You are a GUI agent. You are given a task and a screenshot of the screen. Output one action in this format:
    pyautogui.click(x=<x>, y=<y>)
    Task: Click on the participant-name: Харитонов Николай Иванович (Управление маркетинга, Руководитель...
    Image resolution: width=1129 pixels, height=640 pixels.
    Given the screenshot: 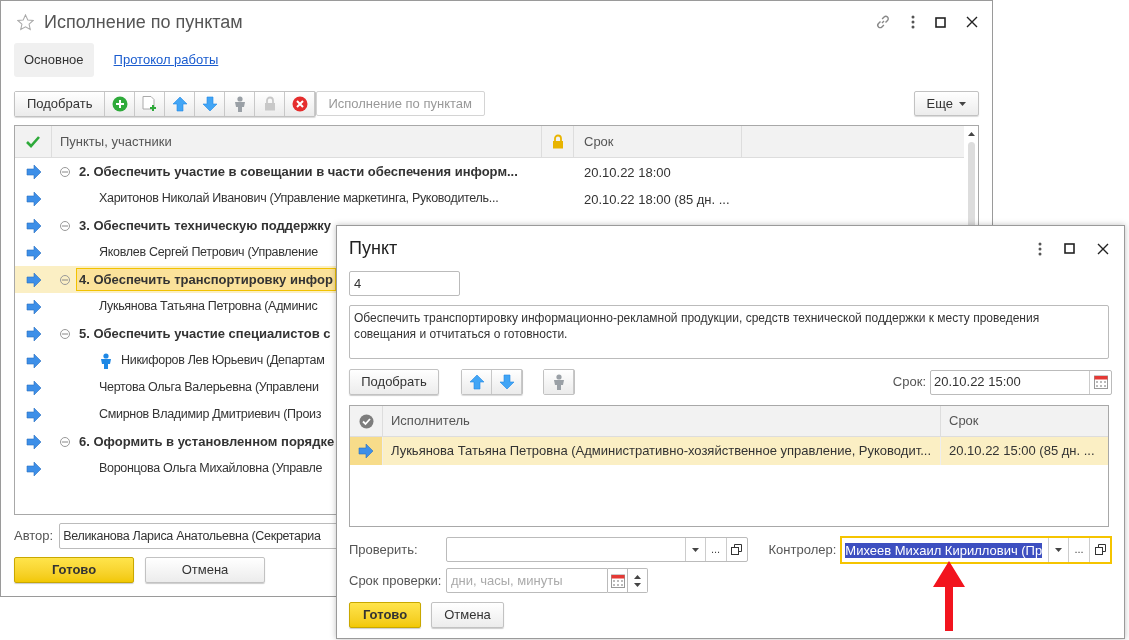 What is the action you would take?
    pyautogui.click(x=299, y=199)
    